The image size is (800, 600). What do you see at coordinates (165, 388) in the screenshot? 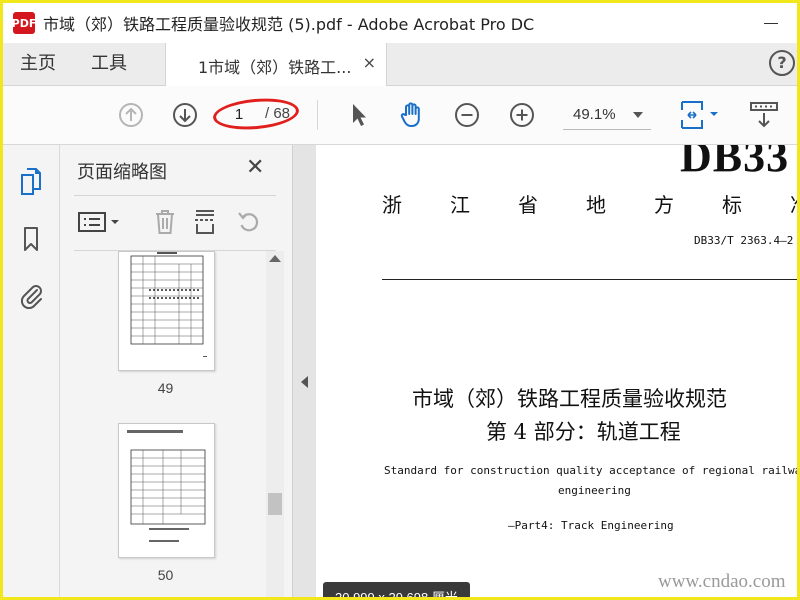
I see `thumbnail-page-number: 49` at bounding box center [165, 388].